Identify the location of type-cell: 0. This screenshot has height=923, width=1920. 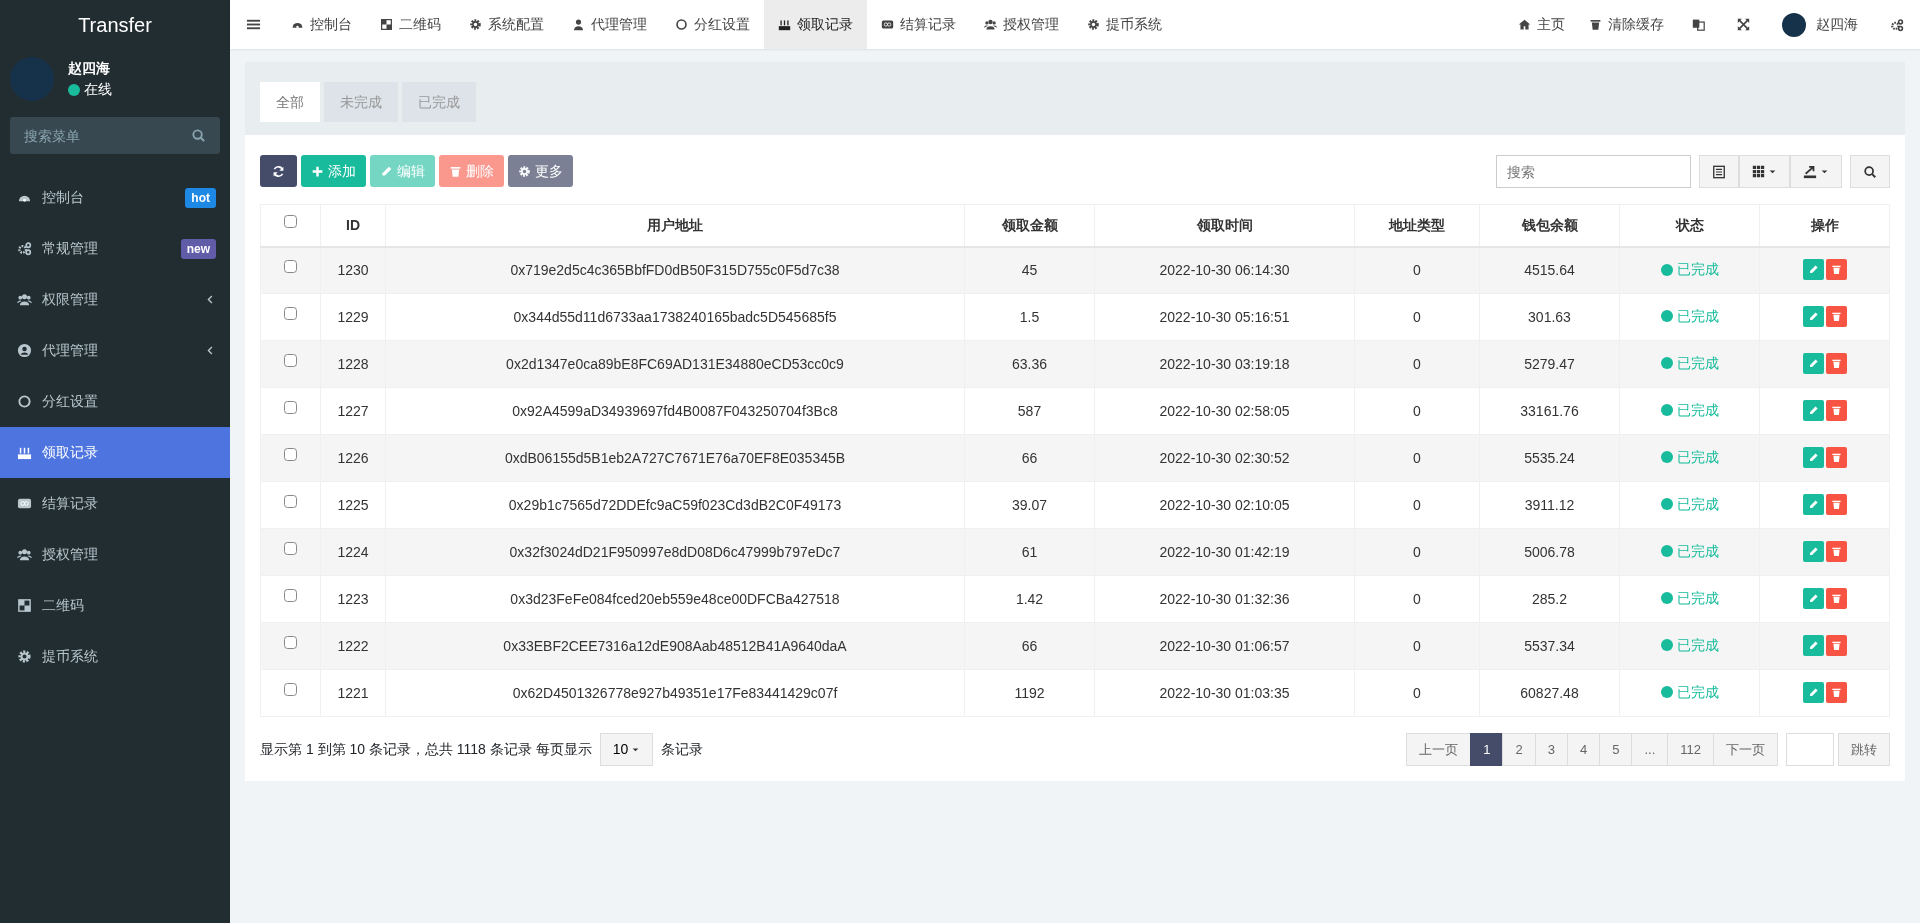
(1417, 599).